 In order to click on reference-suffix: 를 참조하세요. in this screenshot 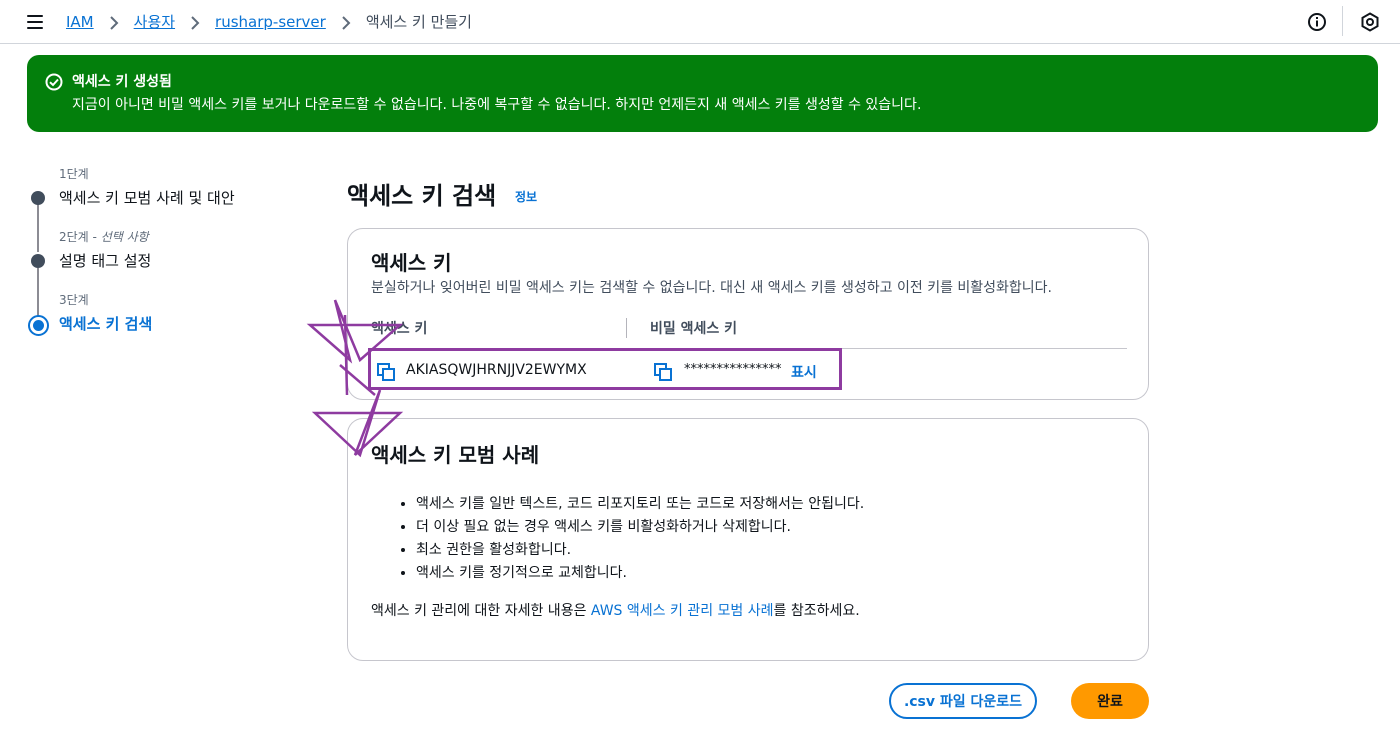, I will do `click(816, 611)`.